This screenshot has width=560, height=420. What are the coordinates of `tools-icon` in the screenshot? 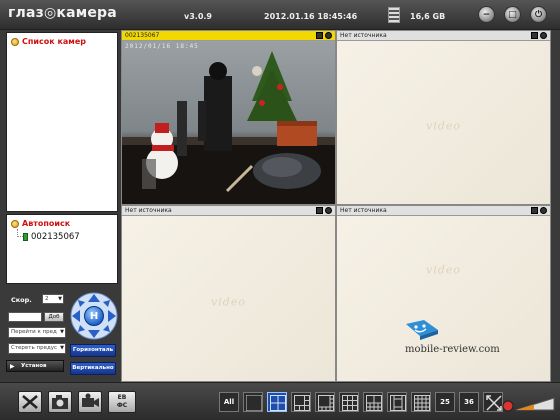 It's located at (30, 402).